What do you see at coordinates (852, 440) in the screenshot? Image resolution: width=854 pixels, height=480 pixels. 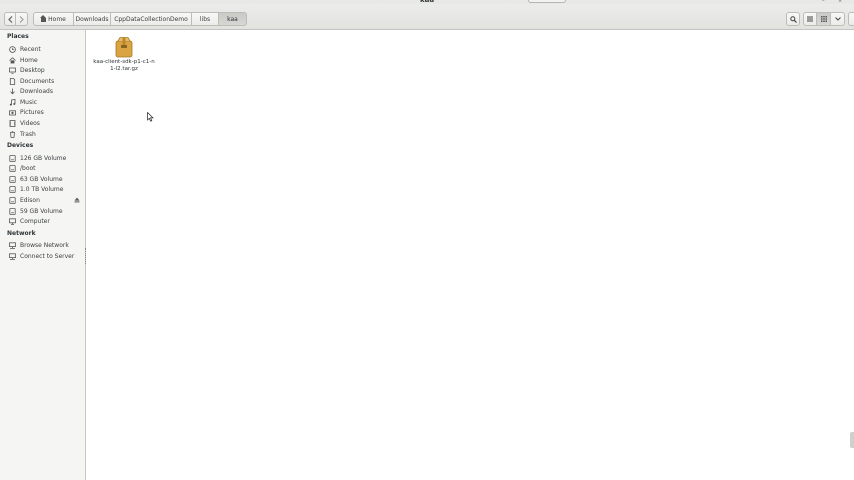 I see `scrollbar-handle` at bounding box center [852, 440].